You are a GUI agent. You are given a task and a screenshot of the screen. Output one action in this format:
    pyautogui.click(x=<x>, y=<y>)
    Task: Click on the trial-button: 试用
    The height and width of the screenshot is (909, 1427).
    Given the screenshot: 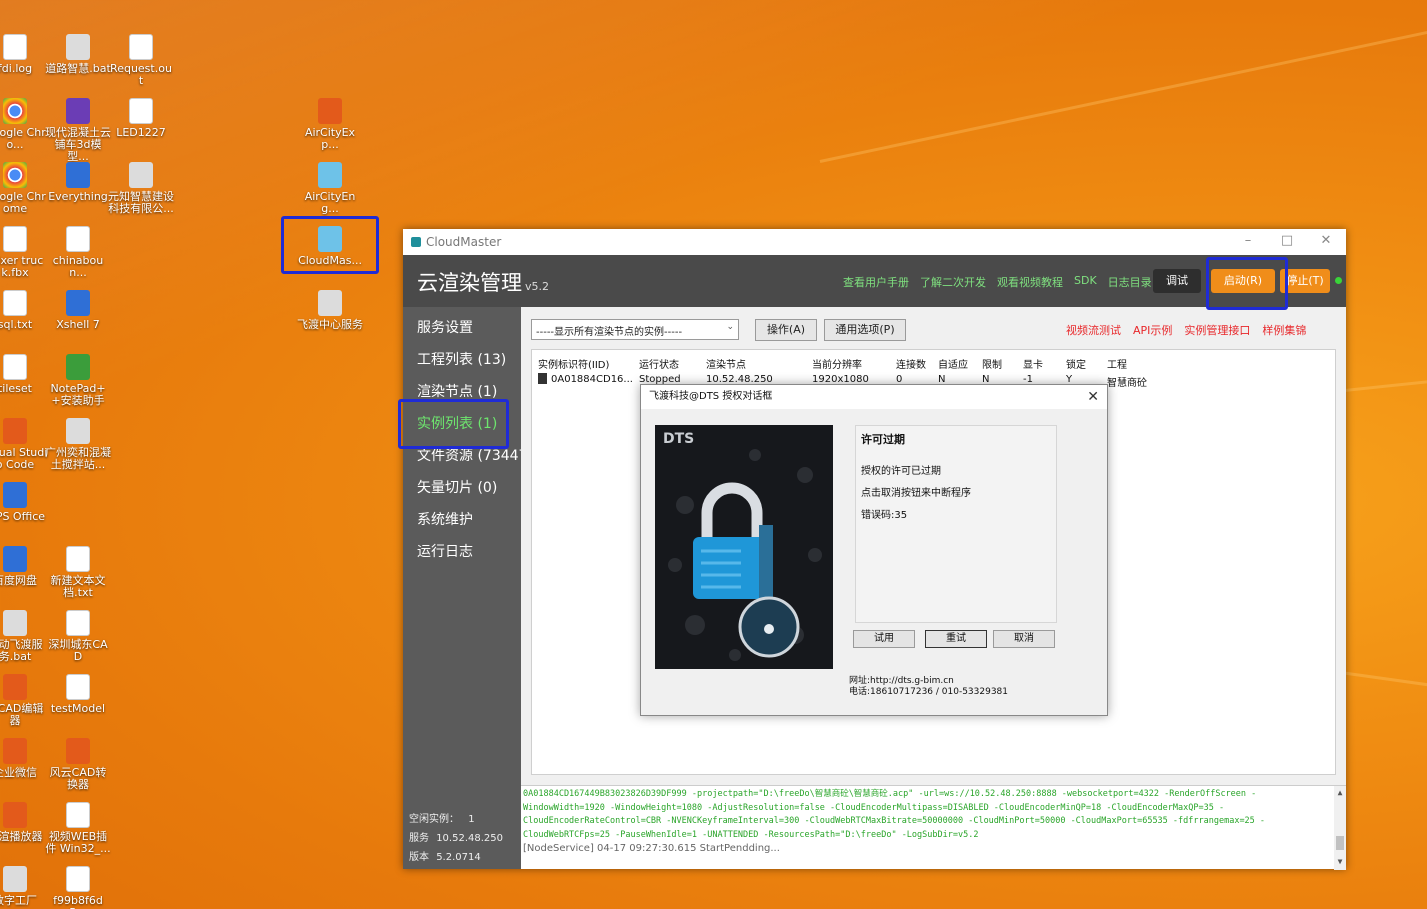 What is the action you would take?
    pyautogui.click(x=884, y=639)
    